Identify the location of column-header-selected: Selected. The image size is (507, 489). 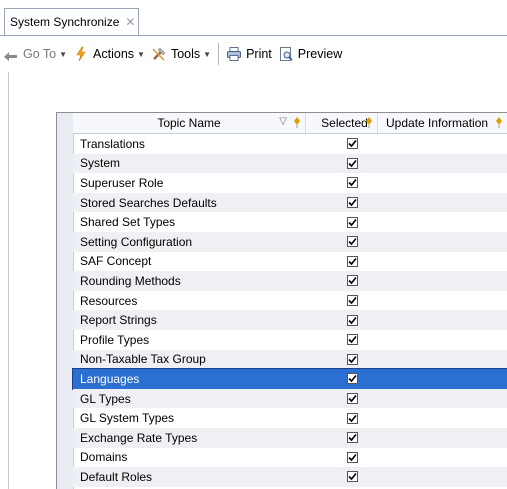
(342, 123).